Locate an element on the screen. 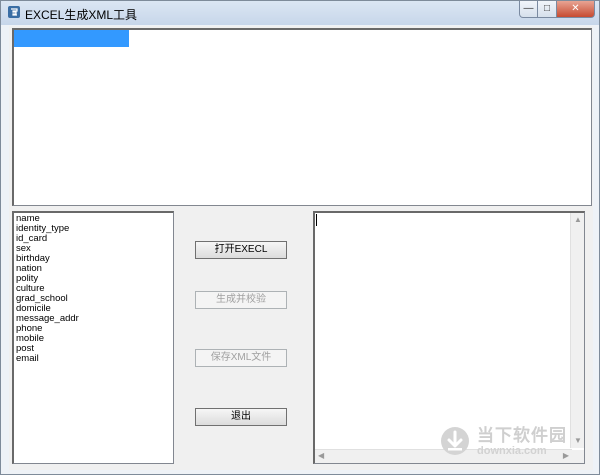  selected-cell is located at coordinates (71, 38).